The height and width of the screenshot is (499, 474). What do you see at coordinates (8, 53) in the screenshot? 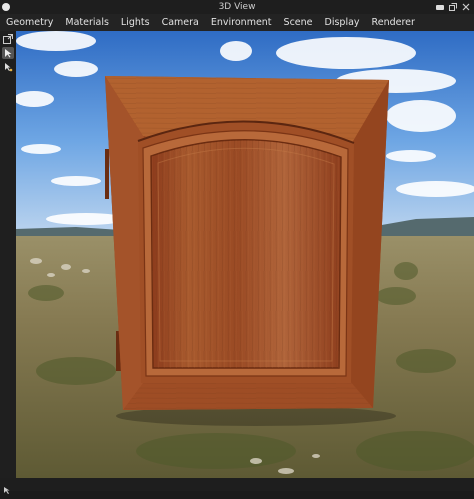
I see `select-arrow-icon` at bounding box center [8, 53].